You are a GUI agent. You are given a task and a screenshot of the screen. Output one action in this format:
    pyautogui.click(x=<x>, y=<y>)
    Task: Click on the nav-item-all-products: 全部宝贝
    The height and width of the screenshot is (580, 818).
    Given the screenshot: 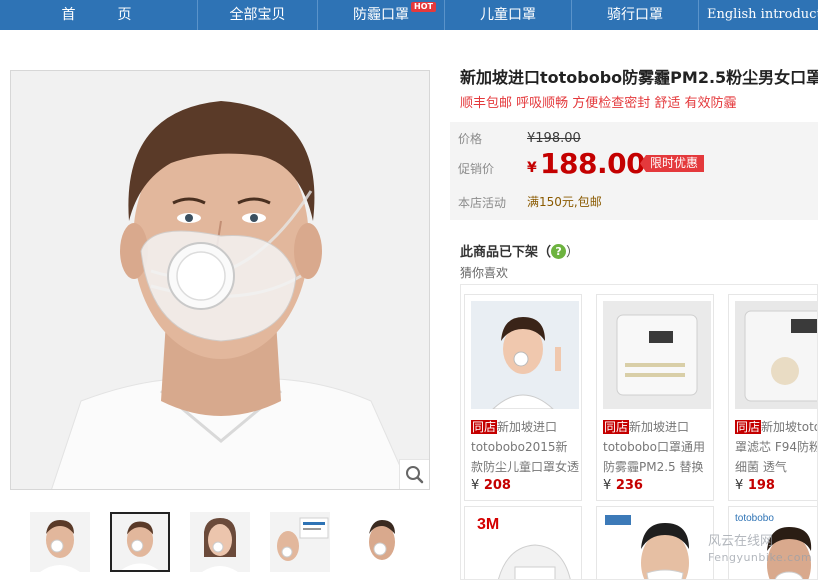 What is the action you would take?
    pyautogui.click(x=258, y=15)
    